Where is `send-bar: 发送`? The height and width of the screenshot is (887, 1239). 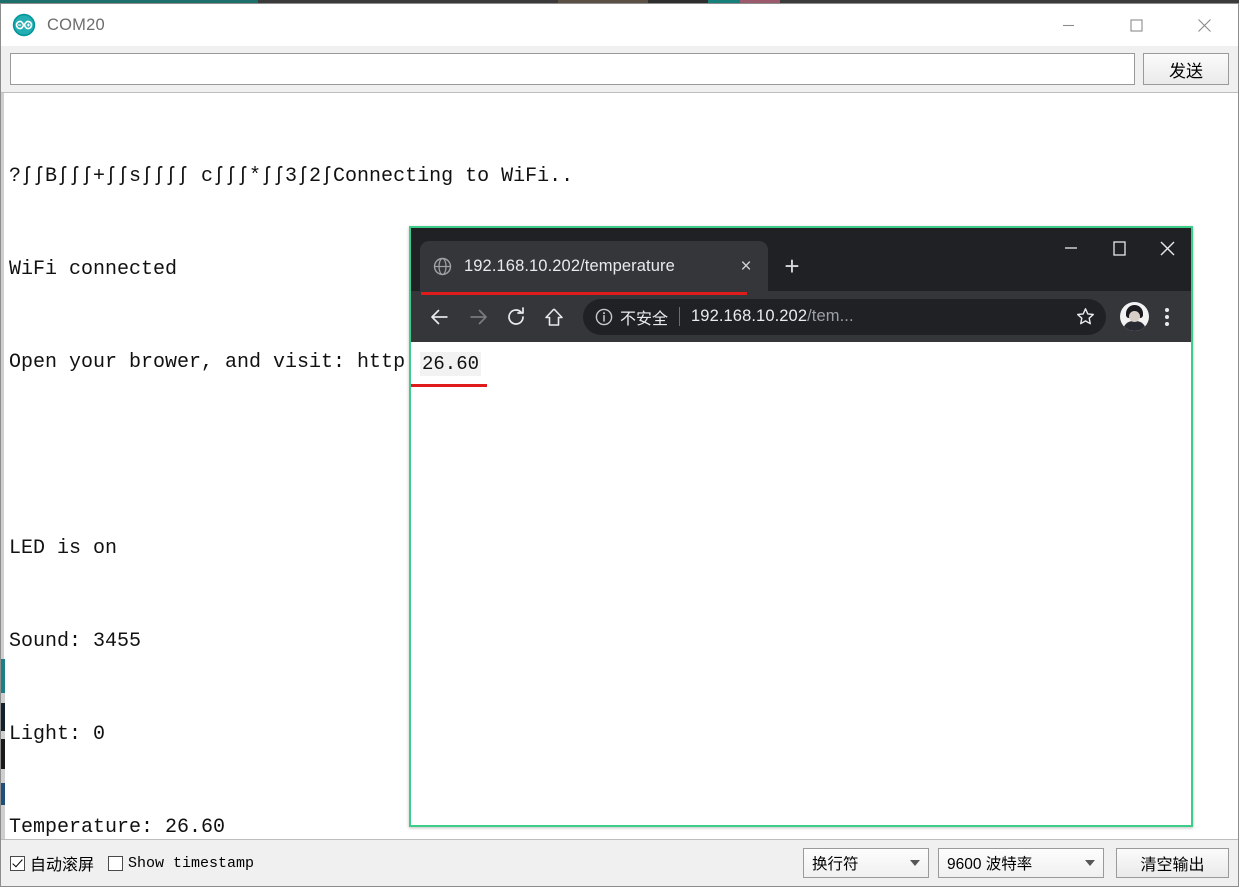
send-bar: 发送 is located at coordinates (619, 69).